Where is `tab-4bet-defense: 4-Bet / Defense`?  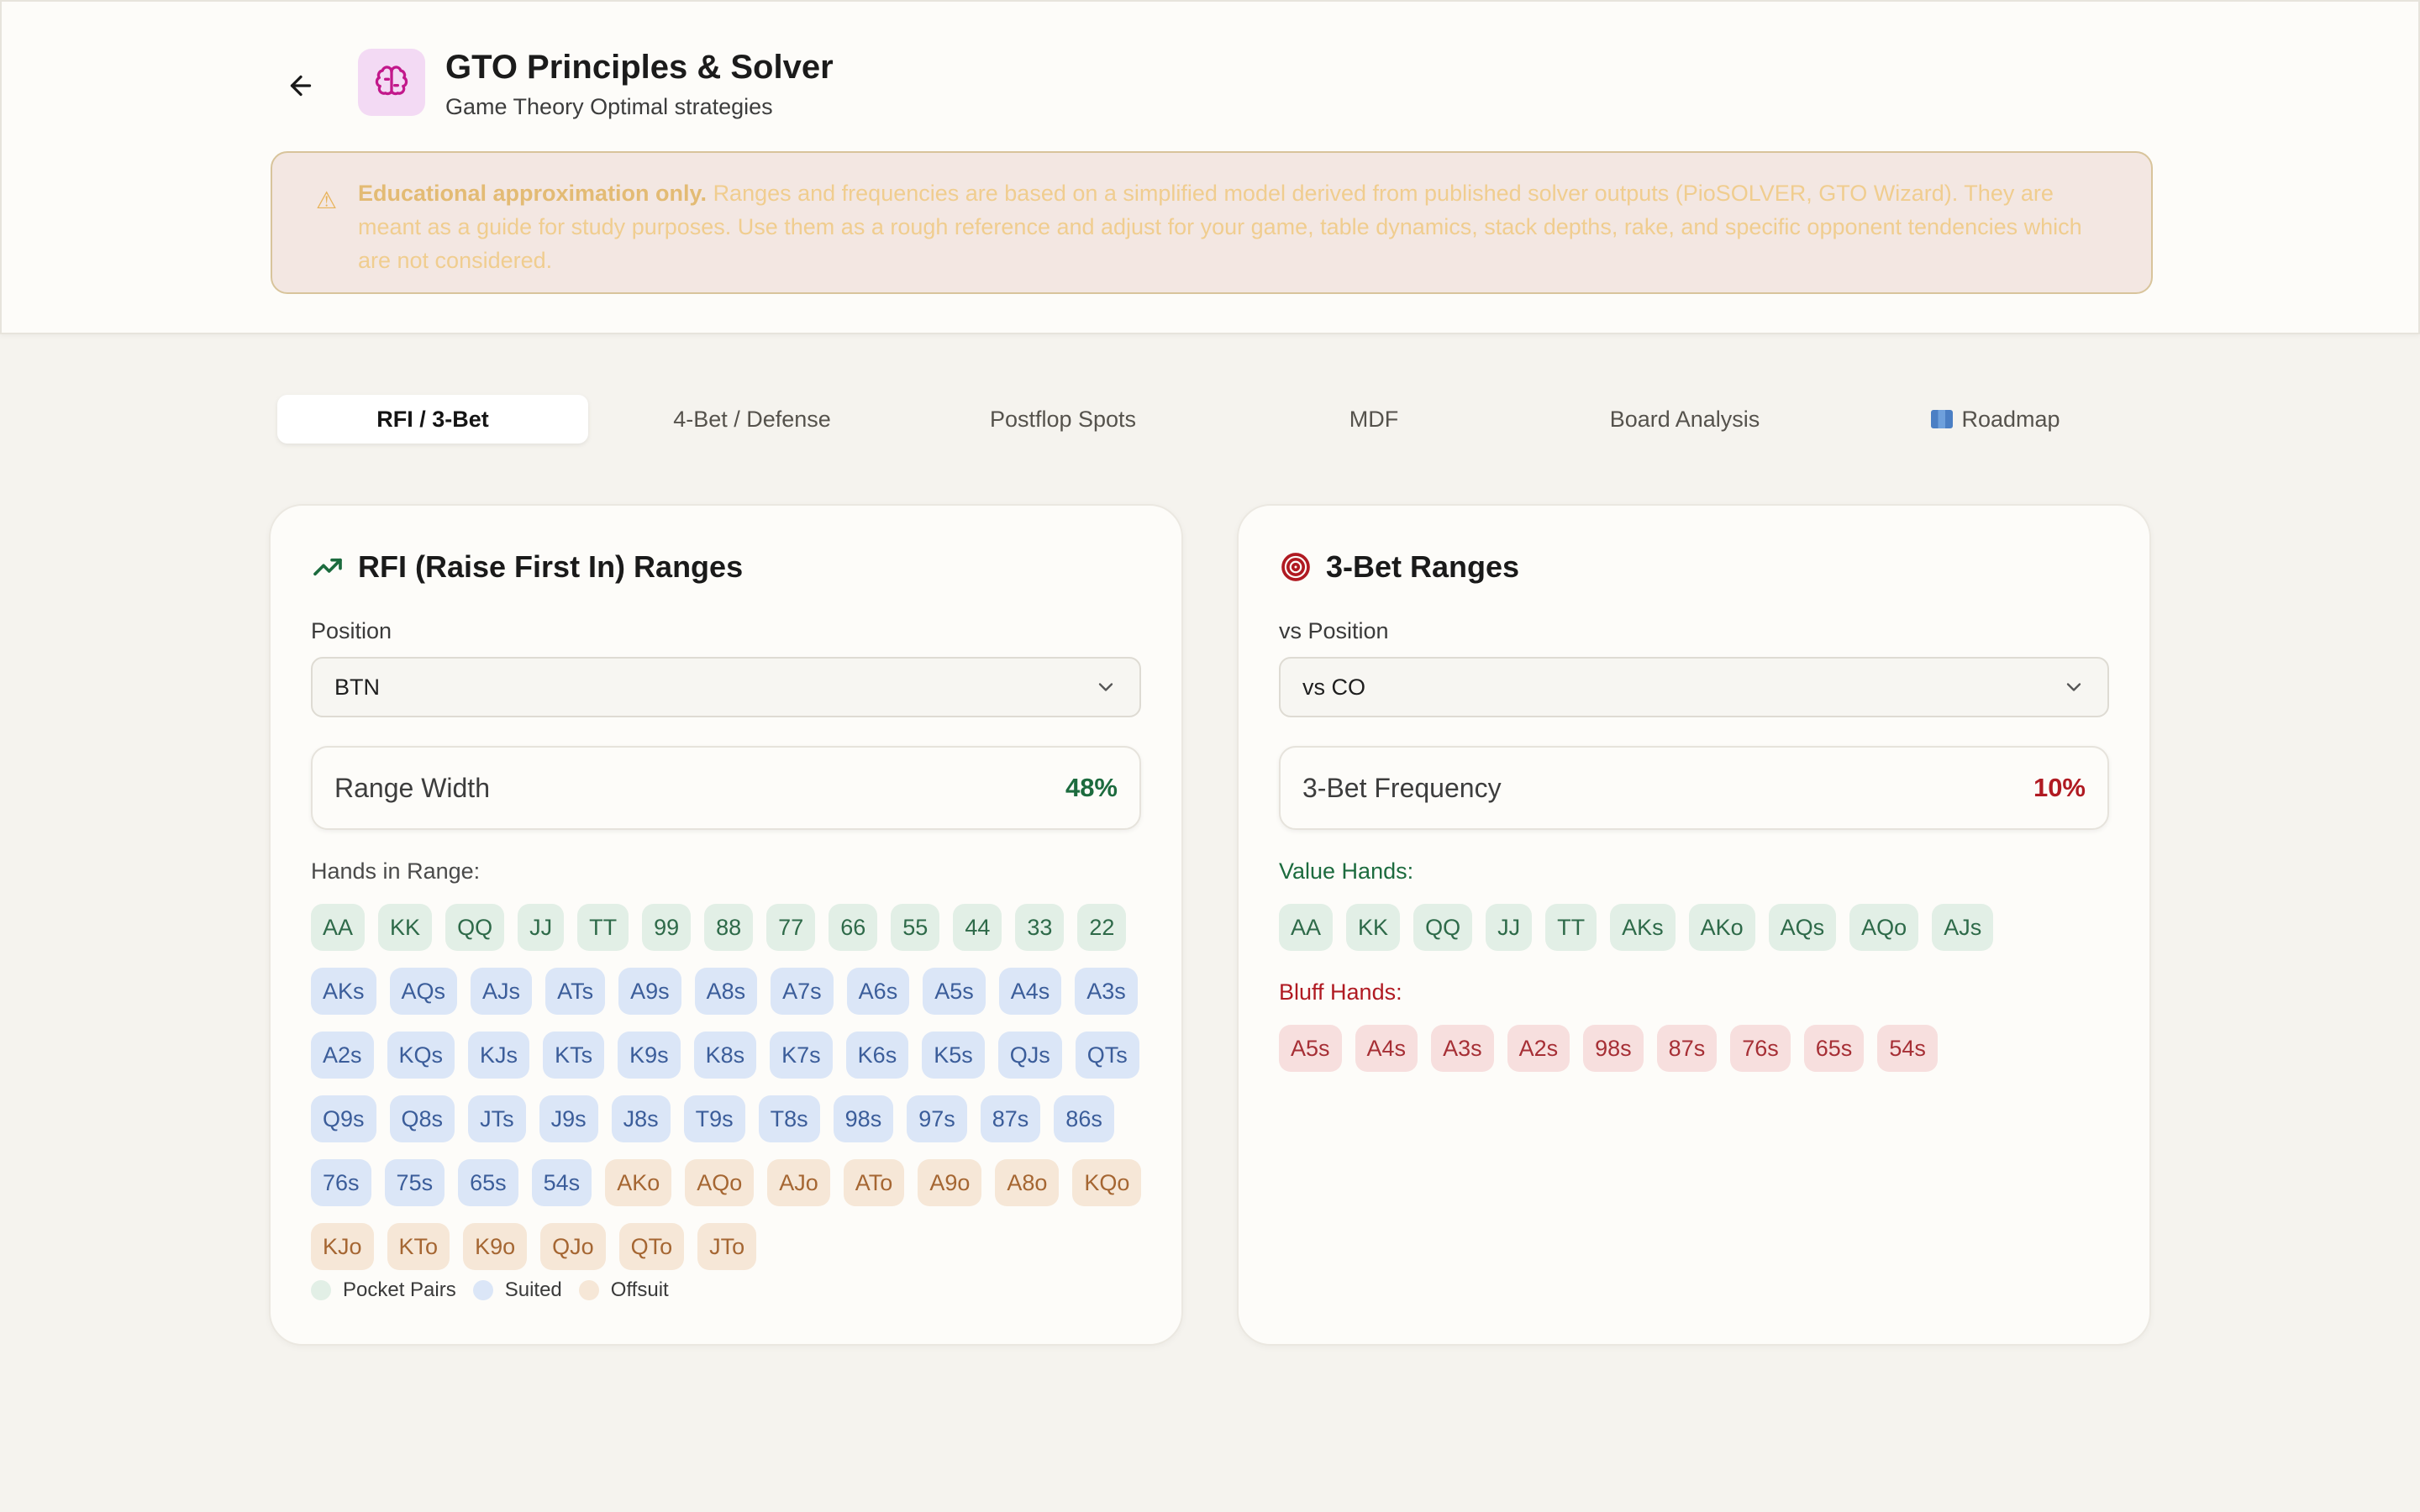 tab-4bet-defense: 4-Bet / Defense is located at coordinates (752, 419).